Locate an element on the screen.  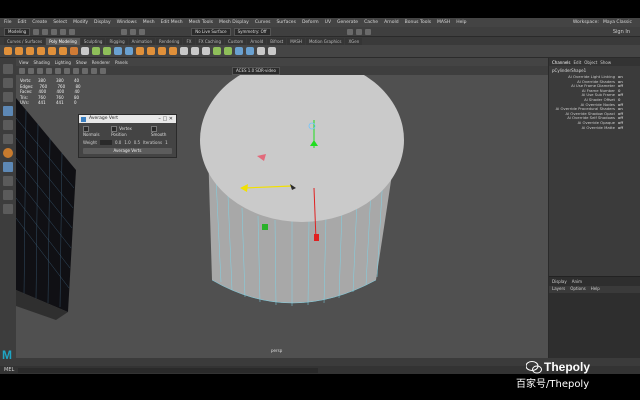
move-tool-icon is located at coordinates (8, 111).